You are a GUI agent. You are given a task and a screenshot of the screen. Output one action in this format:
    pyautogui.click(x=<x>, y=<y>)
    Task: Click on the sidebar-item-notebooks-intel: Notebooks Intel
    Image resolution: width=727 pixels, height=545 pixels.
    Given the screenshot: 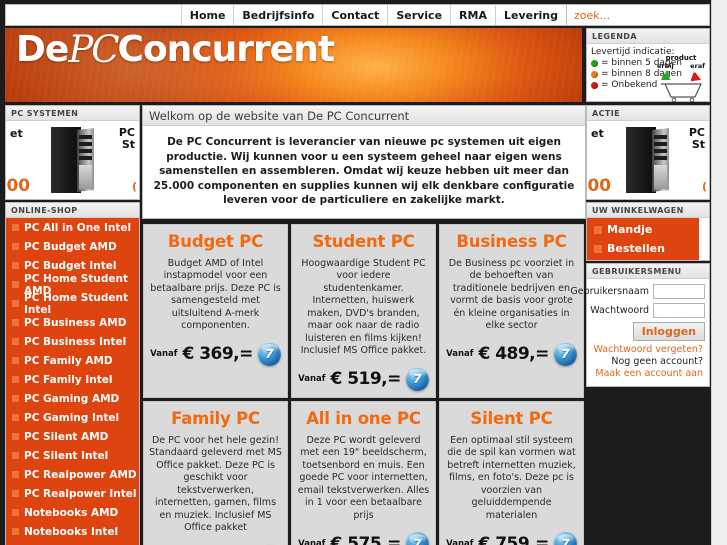 What is the action you would take?
    pyautogui.click(x=72, y=531)
    